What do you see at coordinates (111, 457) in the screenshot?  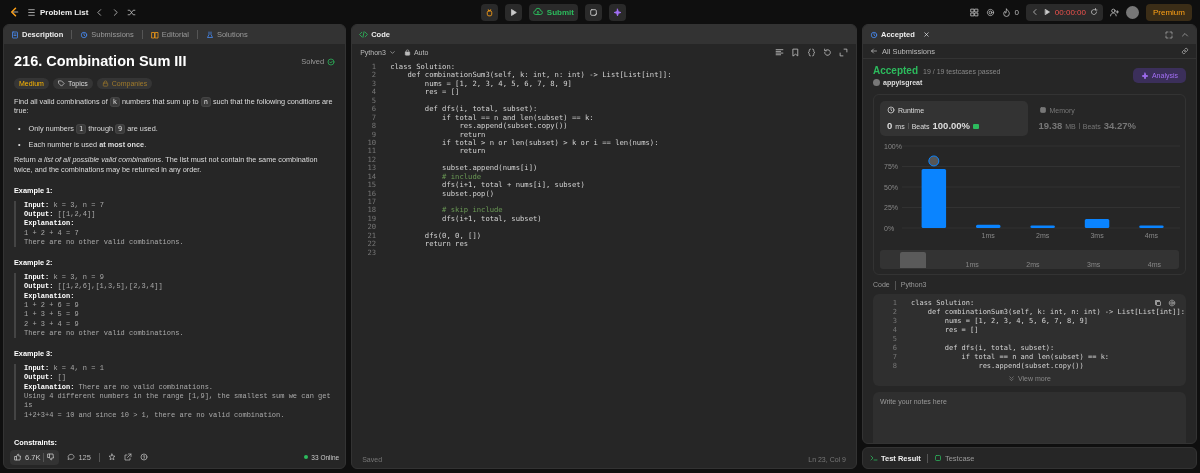 I see `star-icon` at bounding box center [111, 457].